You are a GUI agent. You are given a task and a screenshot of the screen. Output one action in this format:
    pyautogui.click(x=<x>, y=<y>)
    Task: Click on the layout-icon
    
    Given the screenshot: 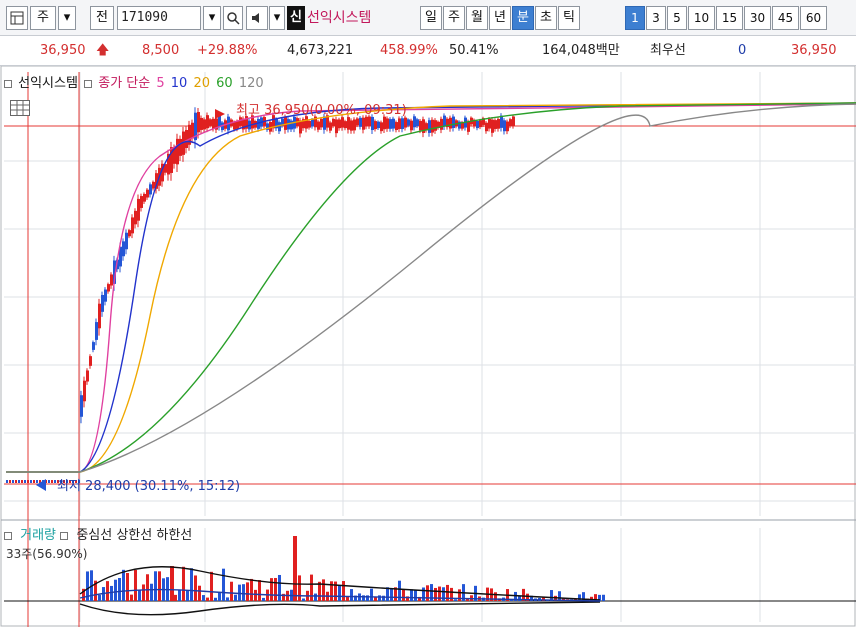 What is the action you would take?
    pyautogui.click(x=17, y=18)
    